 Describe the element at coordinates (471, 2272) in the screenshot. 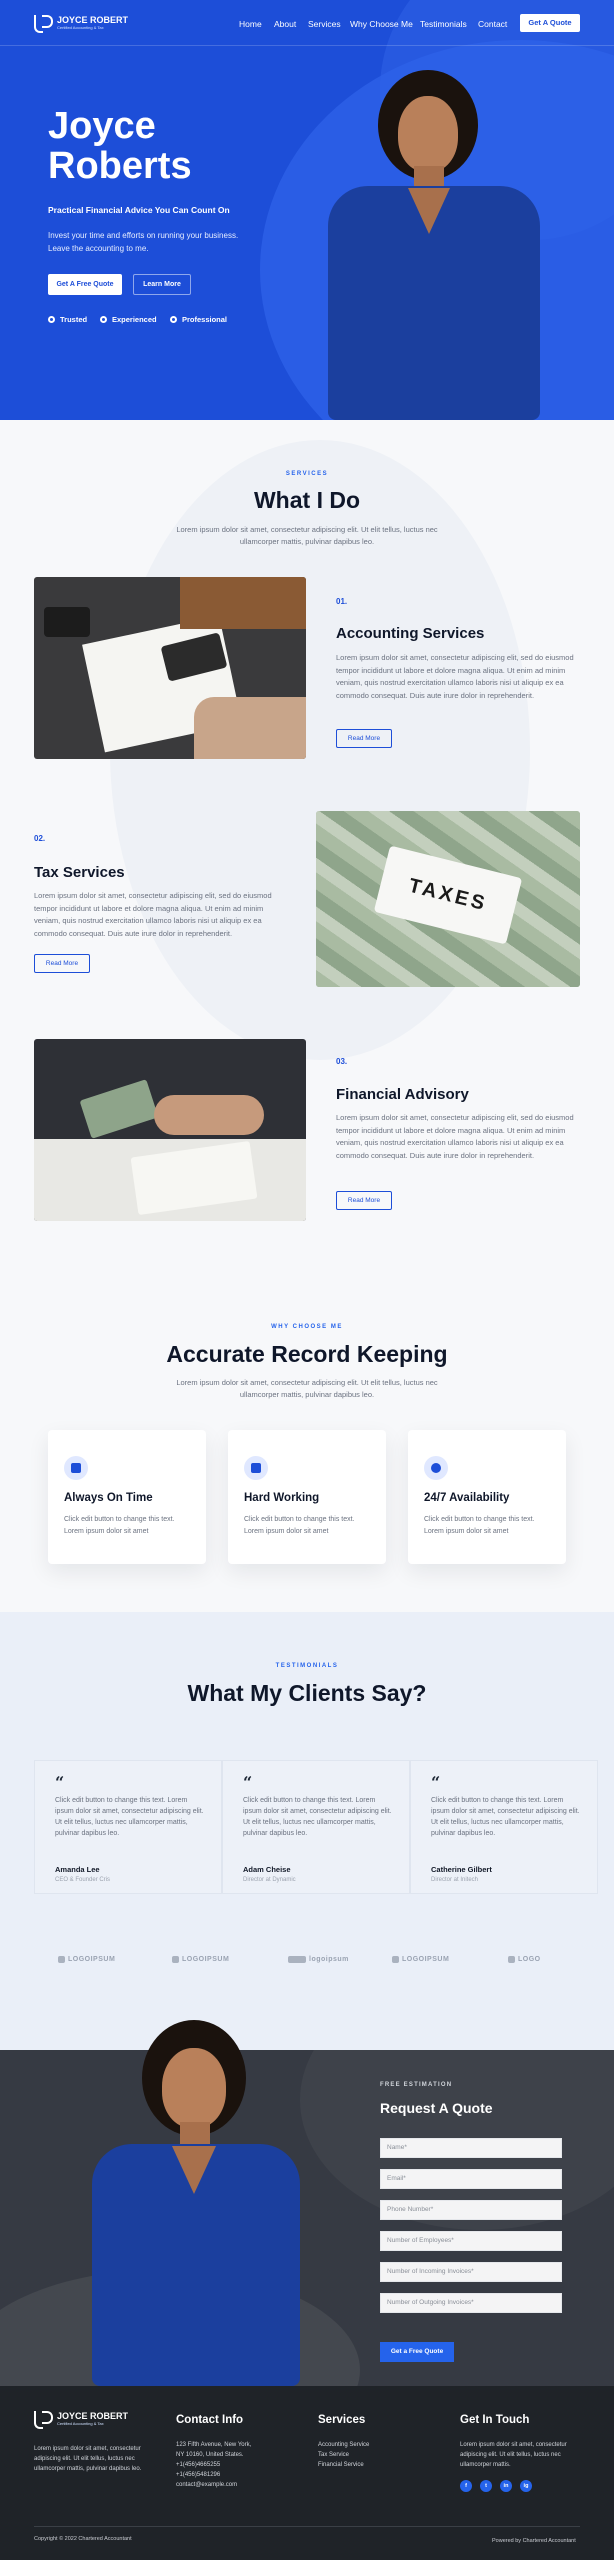

I see `incoming-invoices-field: Number of Incoming Invoices*` at that location.